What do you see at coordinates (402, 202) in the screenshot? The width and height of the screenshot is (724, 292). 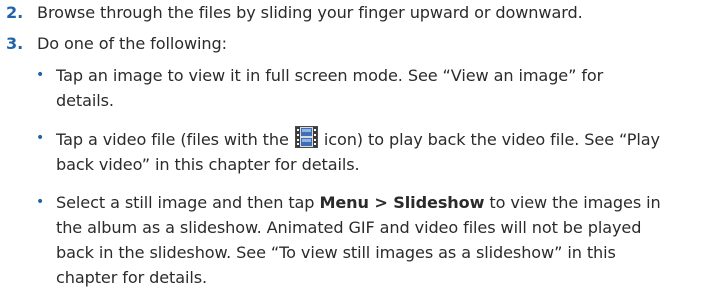 I see `menu-path: Menu > Slideshow` at bounding box center [402, 202].